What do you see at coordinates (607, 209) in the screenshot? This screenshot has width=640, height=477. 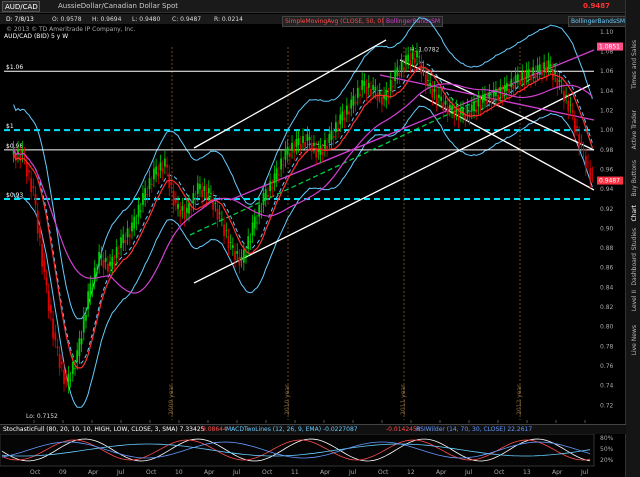 I see `y-tick-label: 0.92` at bounding box center [607, 209].